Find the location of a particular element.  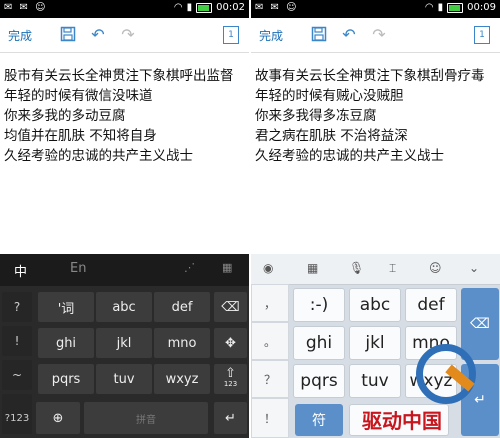

clock: 00:02 is located at coordinates (230, 7).